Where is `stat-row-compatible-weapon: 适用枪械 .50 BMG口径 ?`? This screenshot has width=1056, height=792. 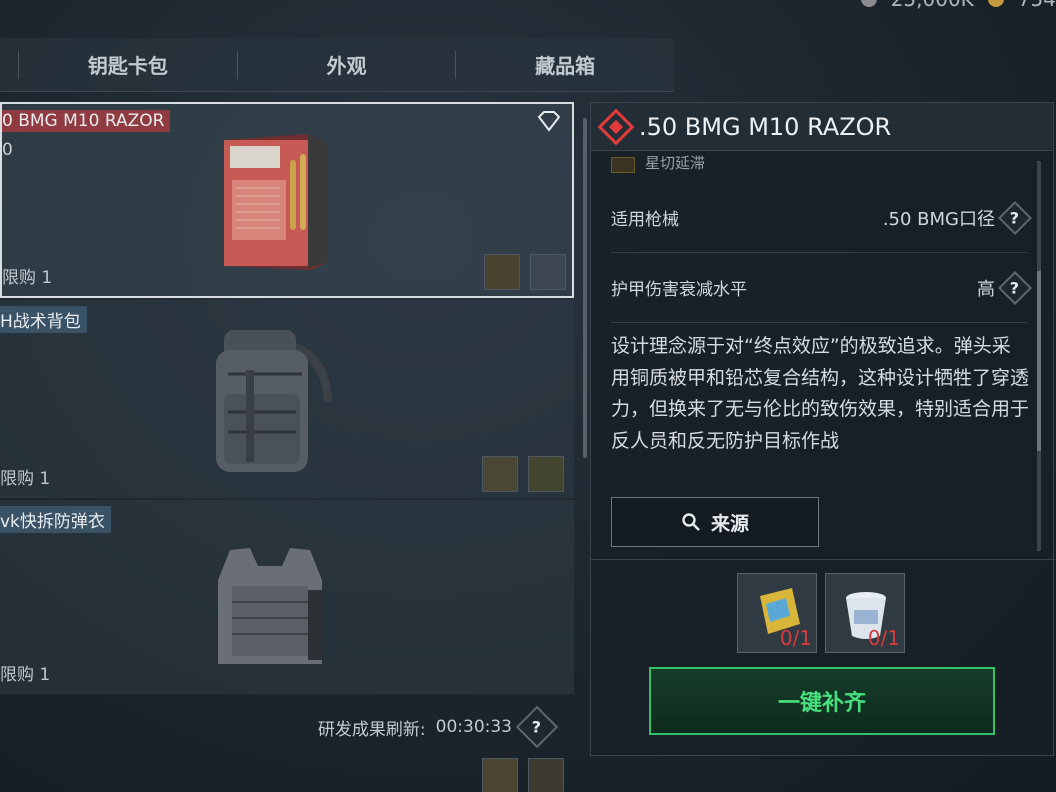
stat-row-compatible-weapon: 适用枪械 .50 BMG口径 ? is located at coordinates (821, 218).